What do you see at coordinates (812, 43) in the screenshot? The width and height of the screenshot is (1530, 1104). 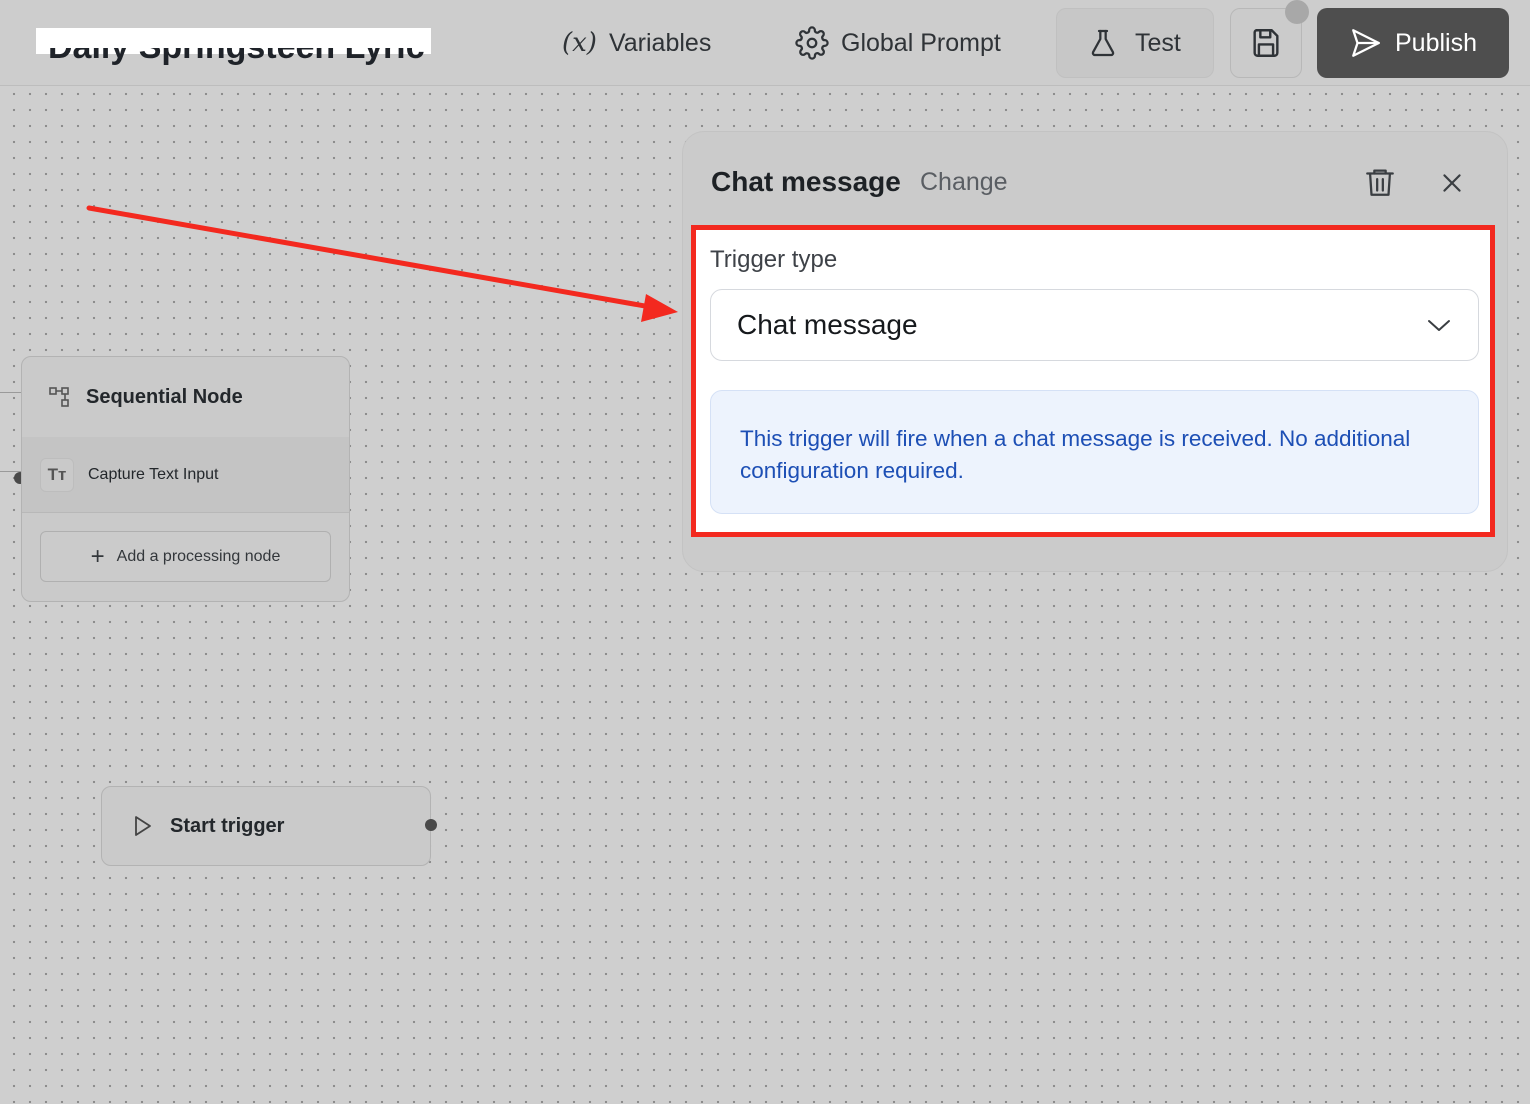 I see `gear-icon` at bounding box center [812, 43].